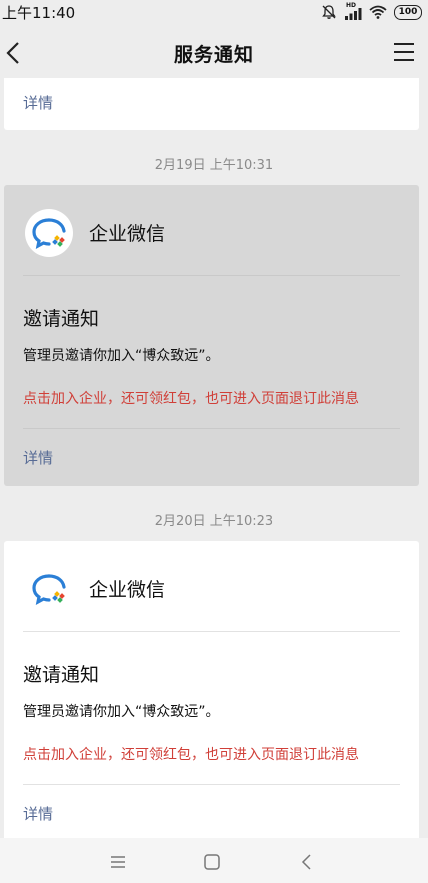 This screenshot has width=428, height=883. I want to click on menu-icon, so click(404, 52).